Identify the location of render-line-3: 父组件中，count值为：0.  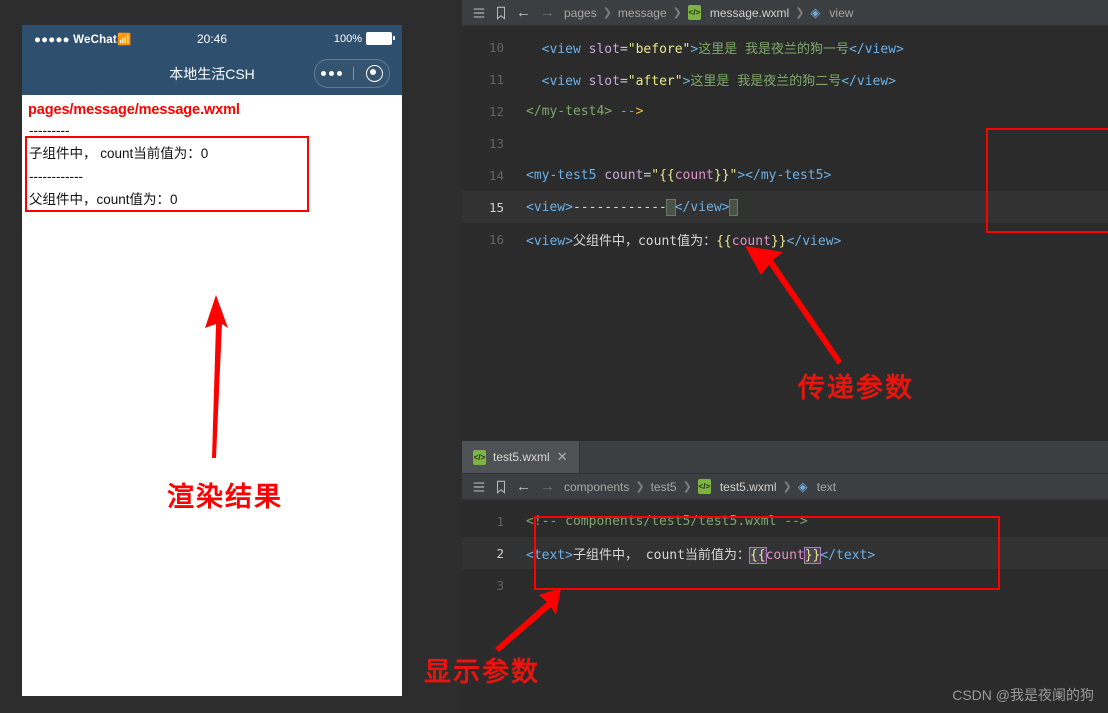
(103, 199).